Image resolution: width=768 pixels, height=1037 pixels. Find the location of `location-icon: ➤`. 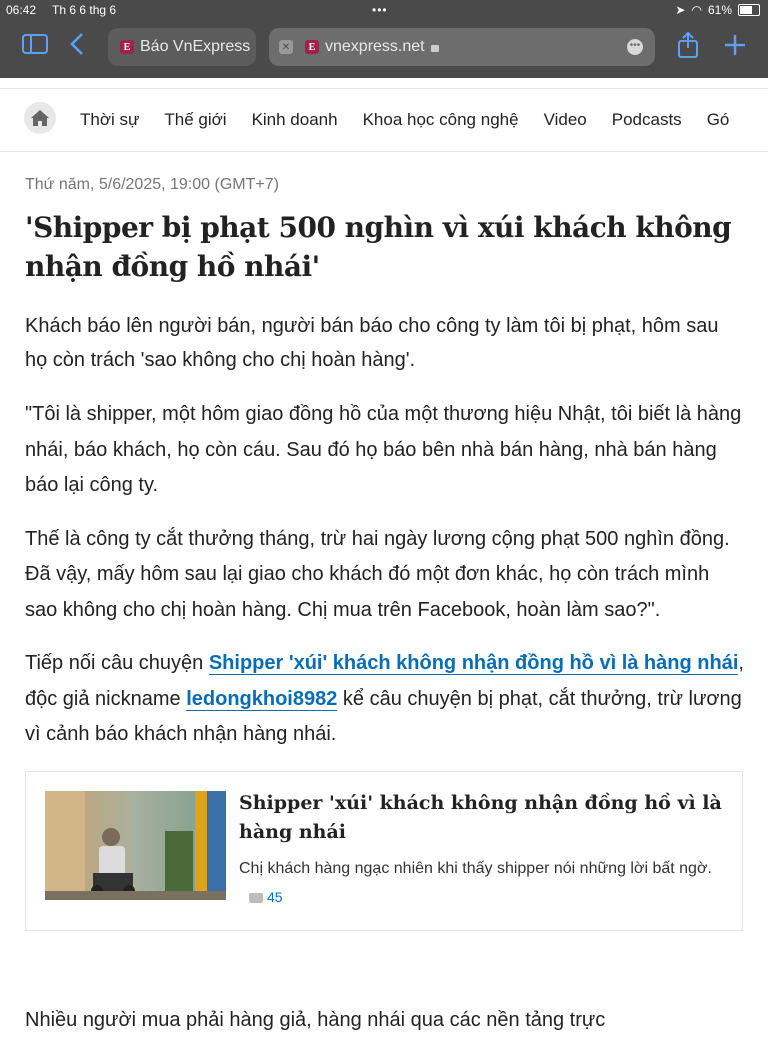

location-icon: ➤ is located at coordinates (680, 10).